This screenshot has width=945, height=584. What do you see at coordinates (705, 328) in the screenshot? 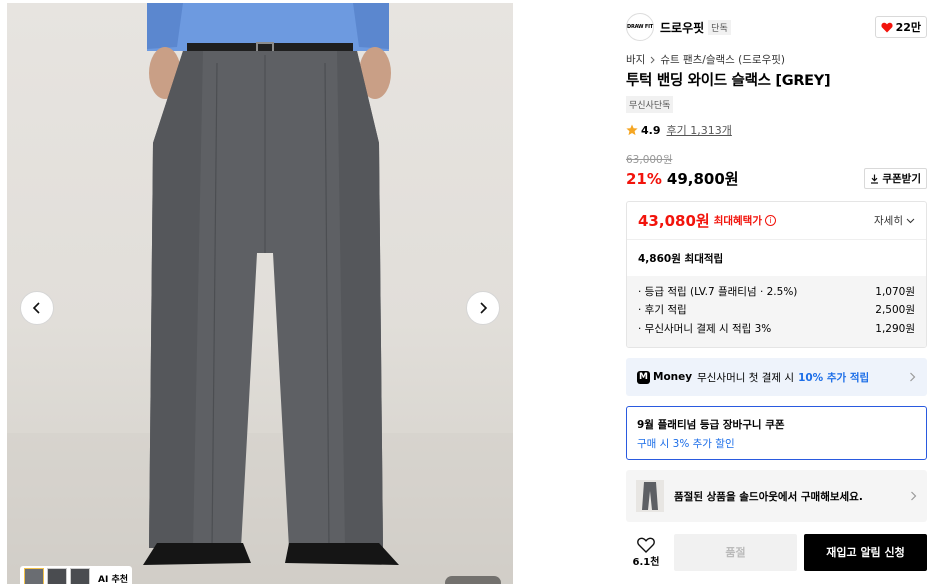
I see `point-label: · 무신사머니 결제 시 적립 3%` at bounding box center [705, 328].